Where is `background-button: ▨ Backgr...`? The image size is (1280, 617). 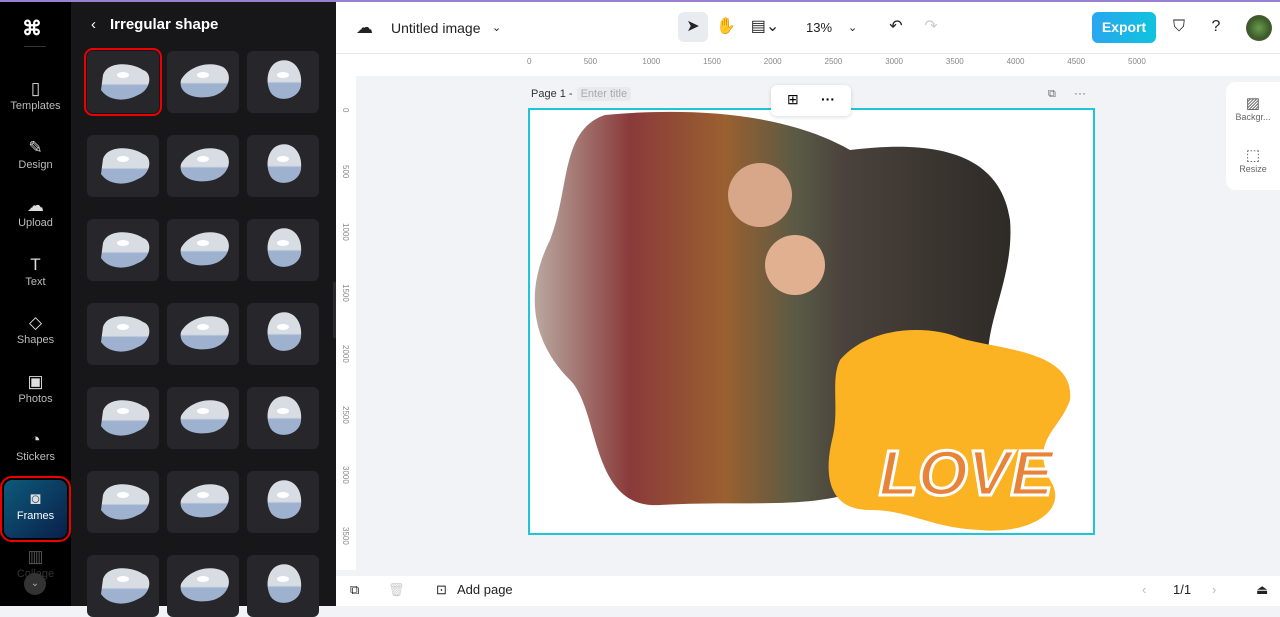 background-button: ▨ Backgr... is located at coordinates (1253, 108).